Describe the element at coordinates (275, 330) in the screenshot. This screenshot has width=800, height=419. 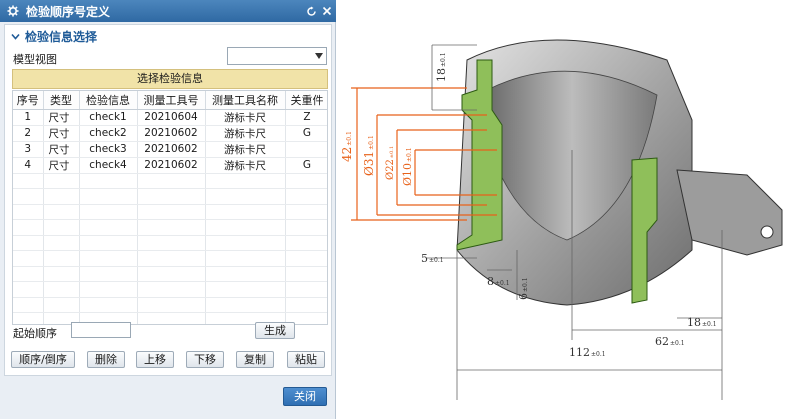
I see `generate-button: 生成` at that location.